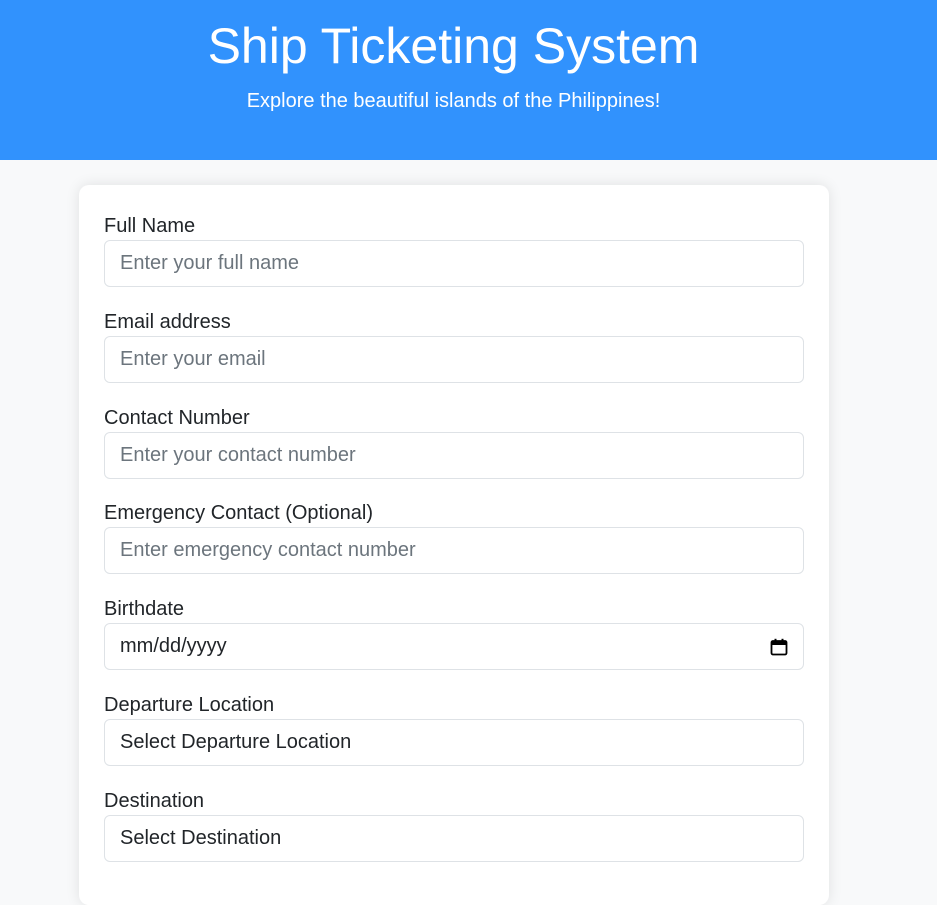  Describe the element at coordinates (177, 418) in the screenshot. I see `contact-number-label: Contact Number` at that location.